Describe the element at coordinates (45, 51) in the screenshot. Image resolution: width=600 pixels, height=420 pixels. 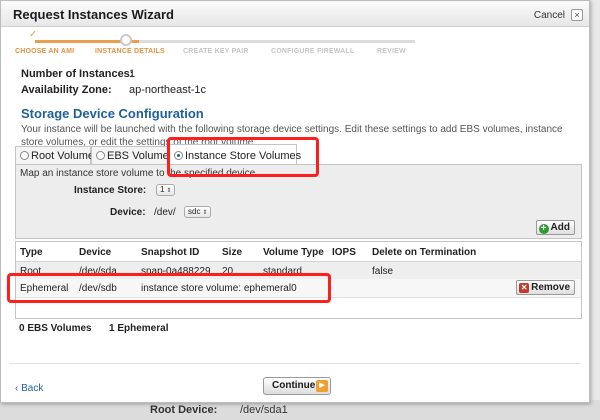
I see `step-choose-ami: CHOOSE AN AMI` at that location.